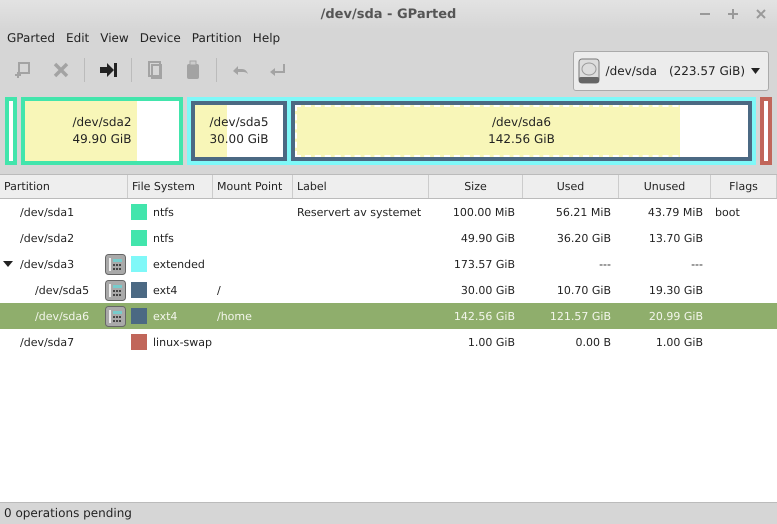 Image resolution: width=777 pixels, height=524 pixels. What do you see at coordinates (571, 186) in the screenshot?
I see `column-header: Used` at bounding box center [571, 186].